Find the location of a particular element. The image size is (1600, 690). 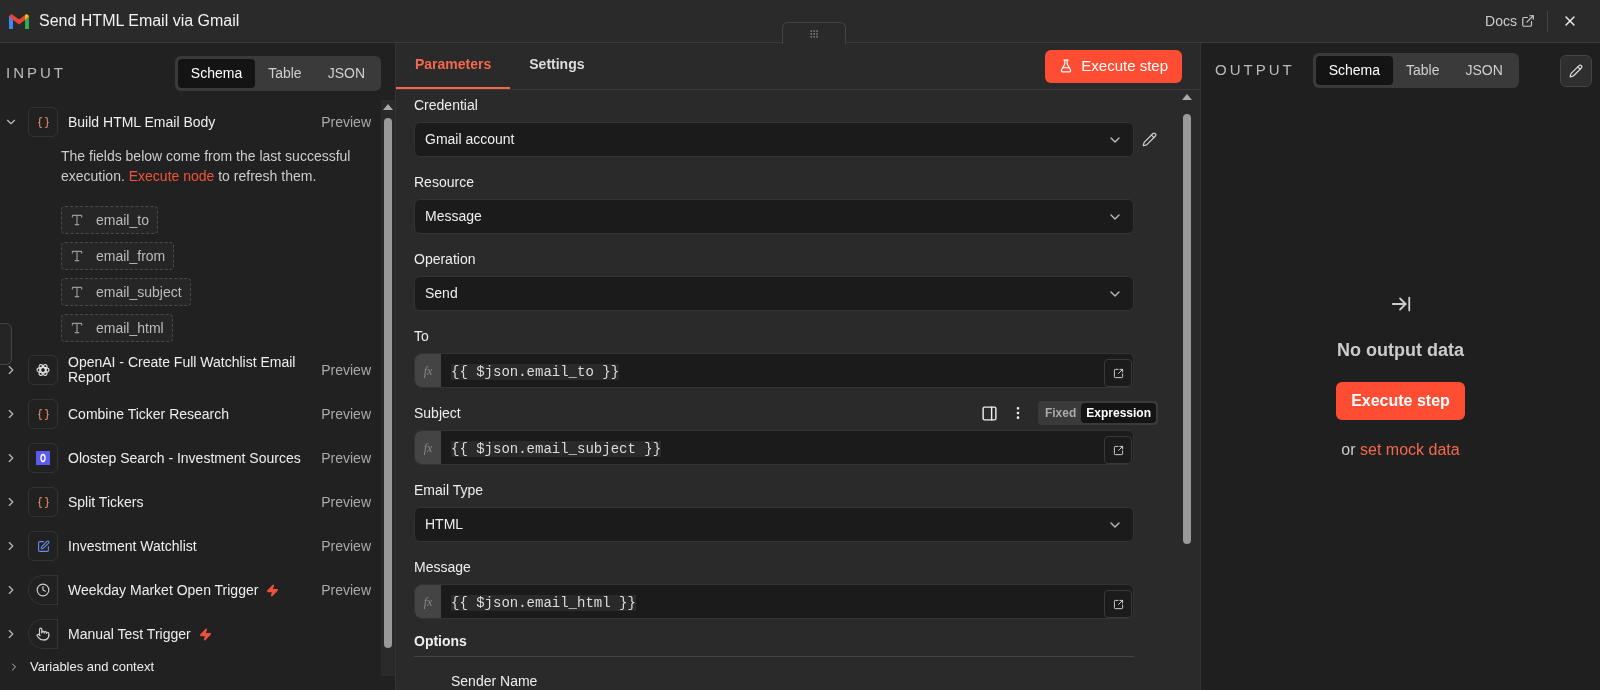

select-field: Message is located at coordinates (774, 216).